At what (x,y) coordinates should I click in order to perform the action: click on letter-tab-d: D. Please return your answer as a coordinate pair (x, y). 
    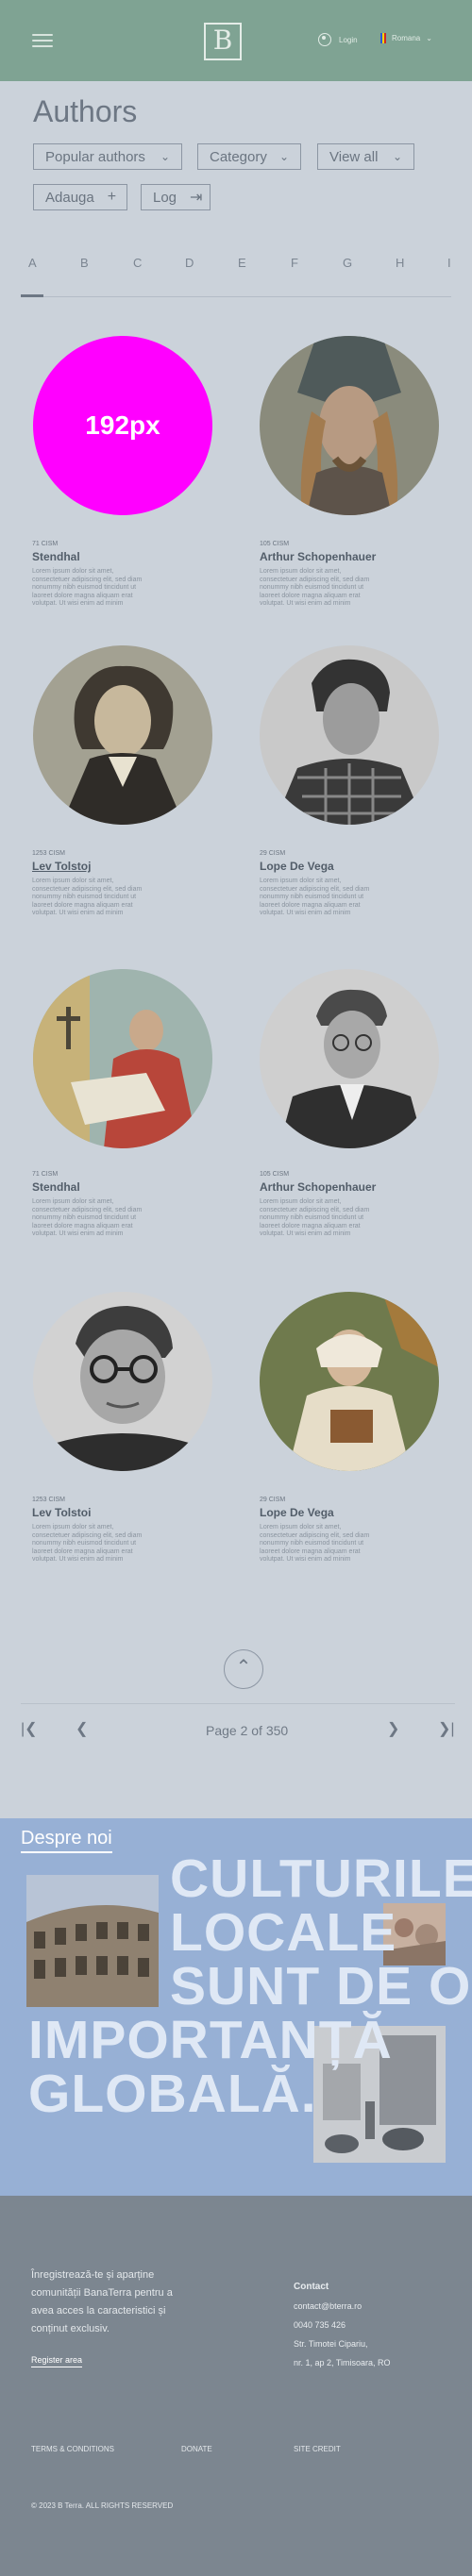
    Looking at the image, I should click on (189, 263).